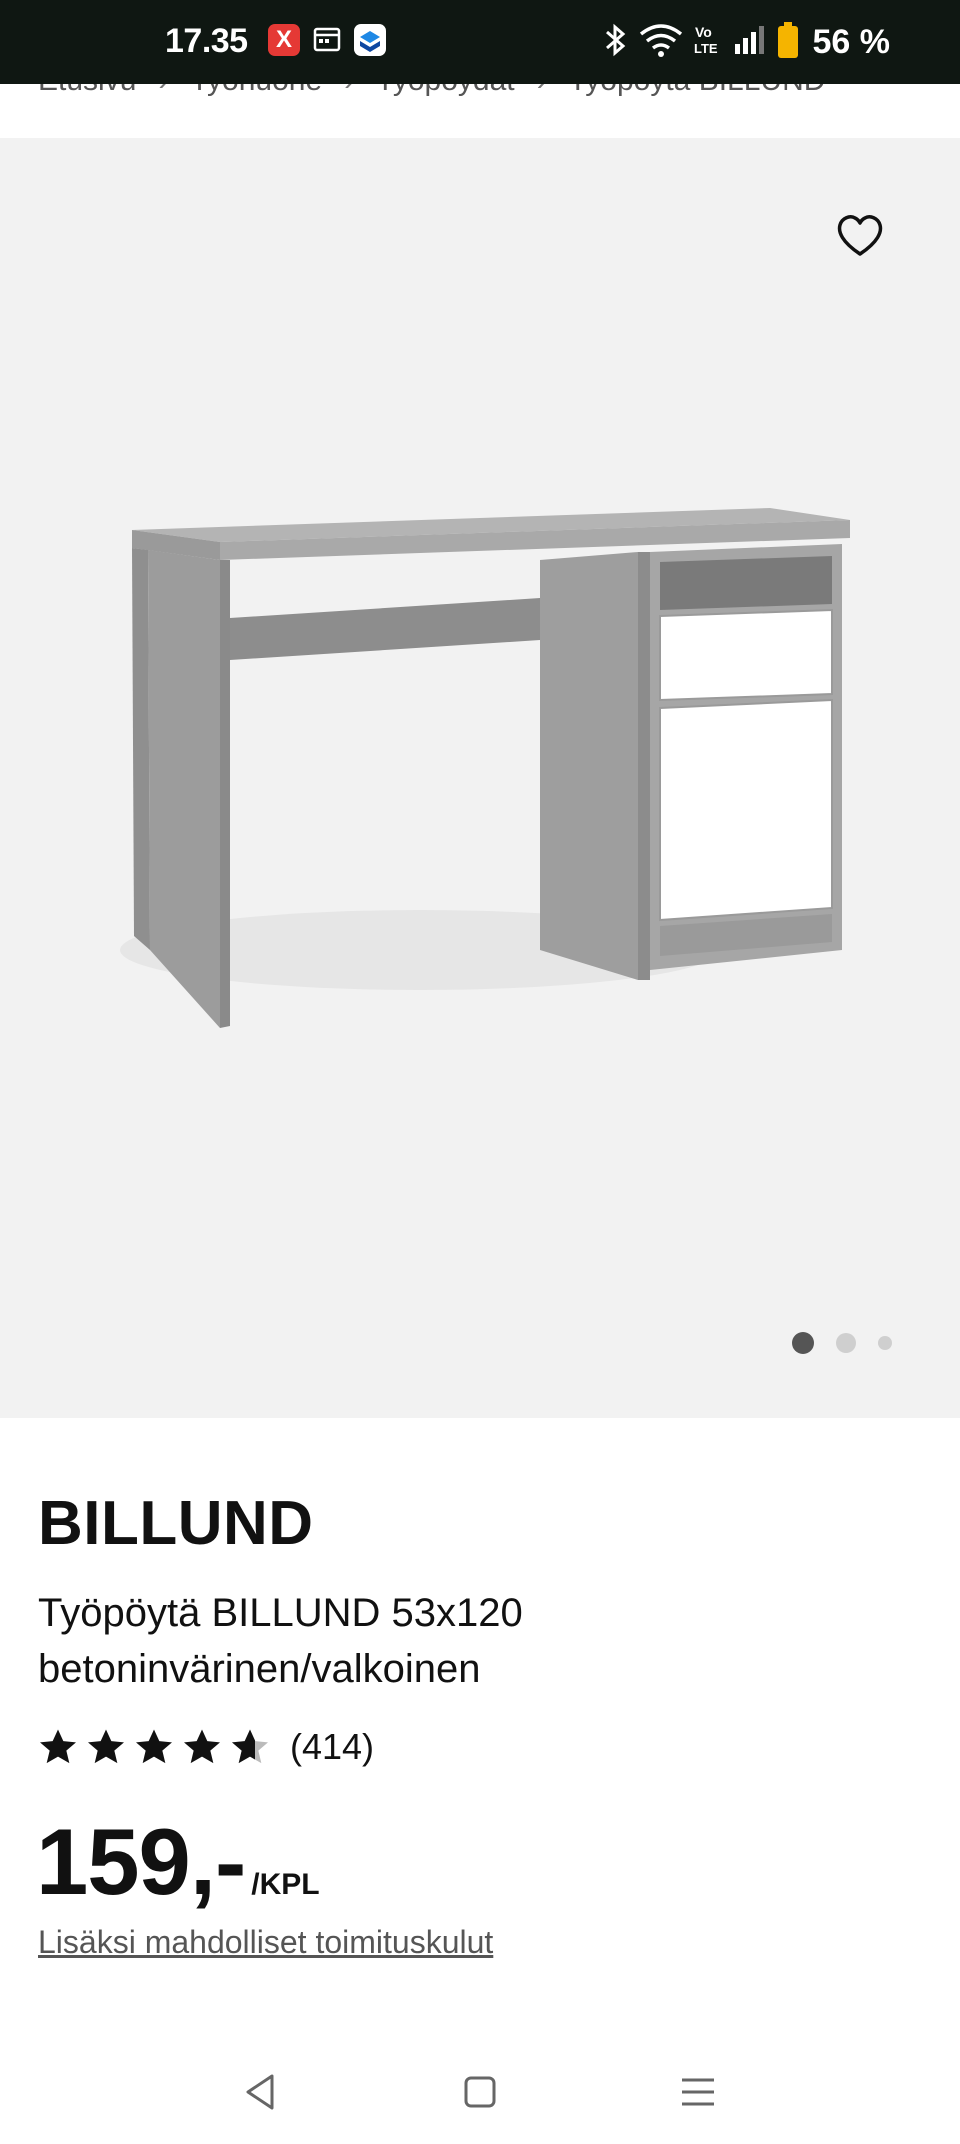 The height and width of the screenshot is (2144, 960). Describe the element at coordinates (445, 91) in the screenshot. I see `breadcrumb-item: Työpöydät` at that location.